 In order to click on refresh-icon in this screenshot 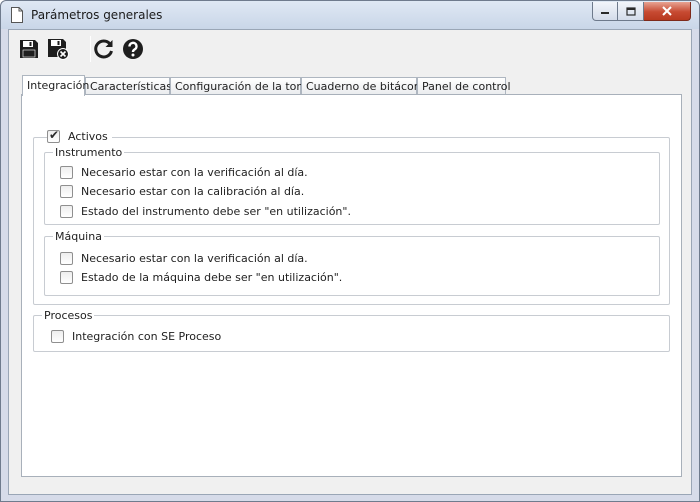, I will do `click(103, 49)`.